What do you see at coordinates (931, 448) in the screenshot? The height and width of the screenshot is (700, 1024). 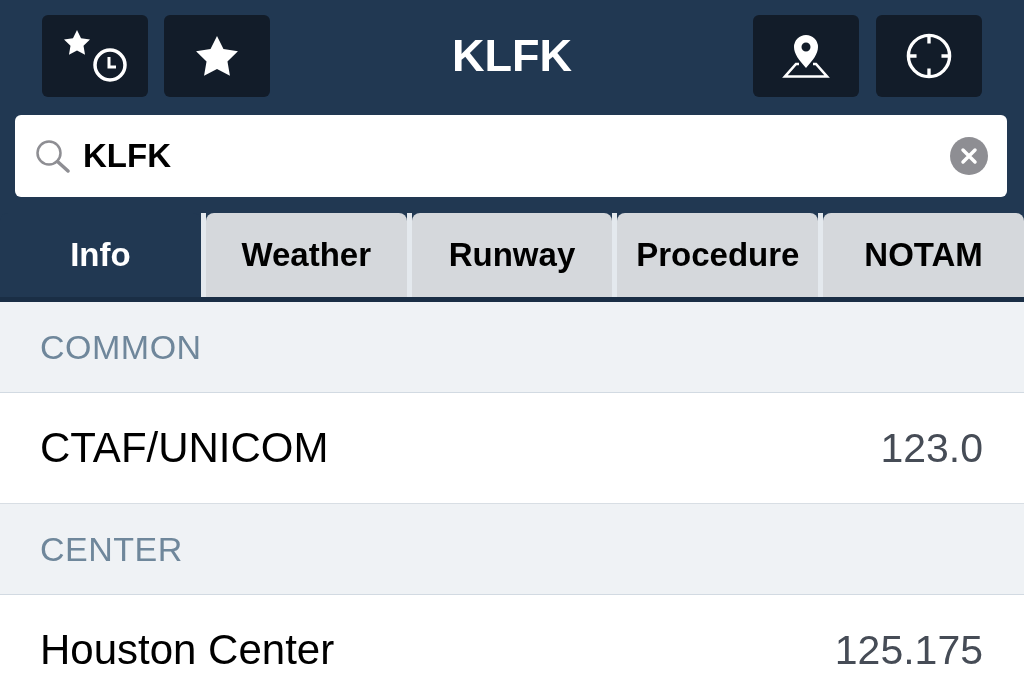 I see `frequency-value: 123.0` at bounding box center [931, 448].